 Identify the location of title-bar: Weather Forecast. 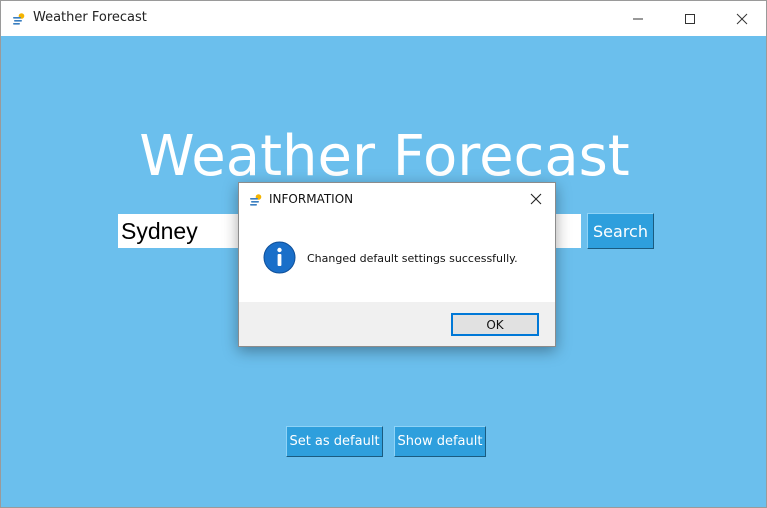
(383, 18).